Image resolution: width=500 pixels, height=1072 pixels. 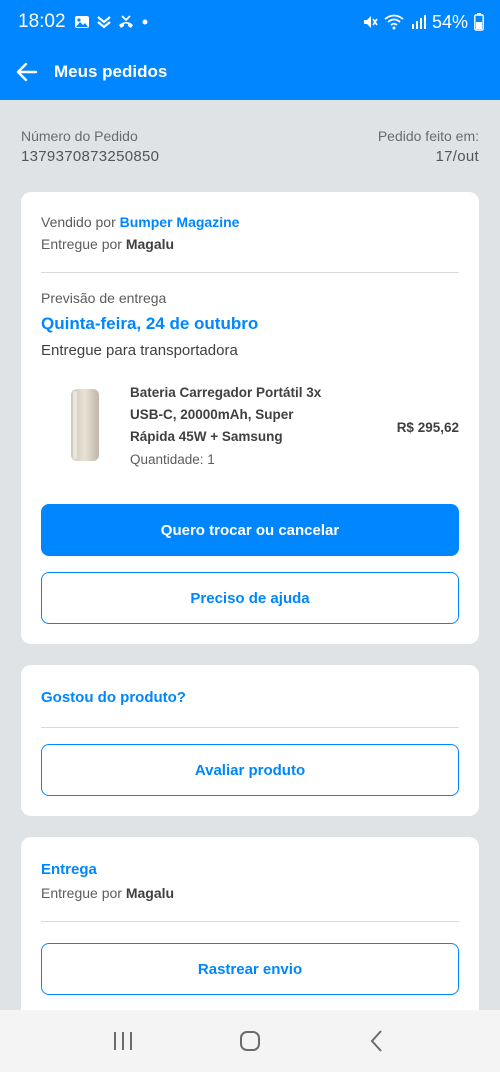 What do you see at coordinates (250, 530) in the screenshot?
I see `exchange-cancel-button: Quero trocar ou cancelar` at bounding box center [250, 530].